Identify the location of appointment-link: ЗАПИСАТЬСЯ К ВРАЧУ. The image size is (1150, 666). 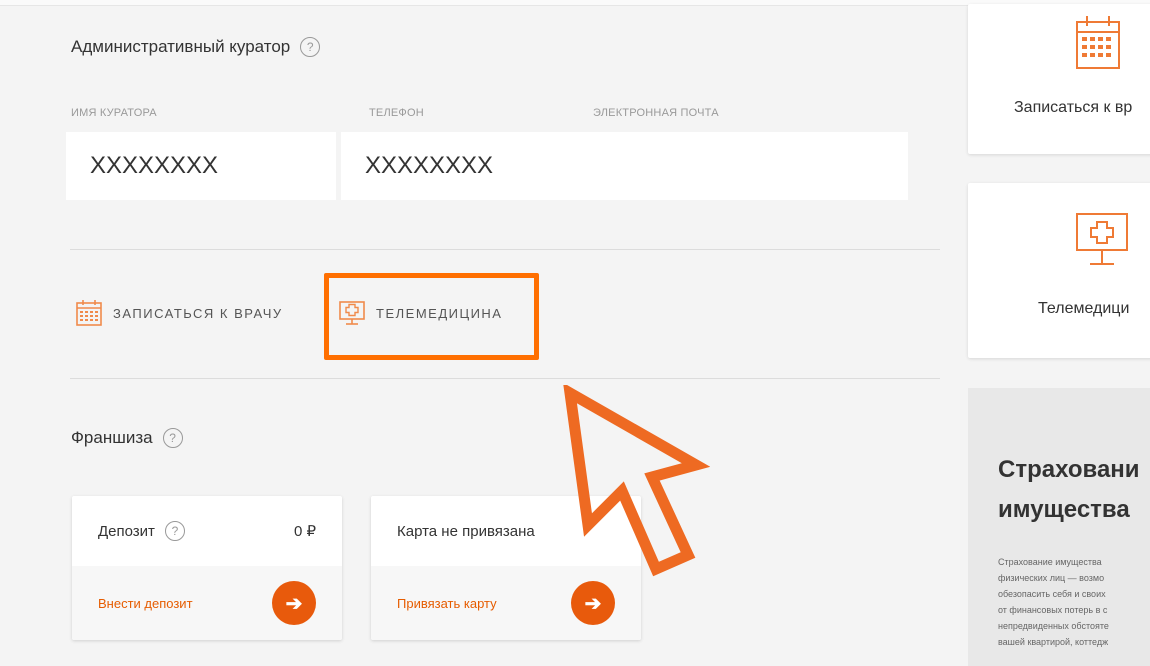
(179, 313).